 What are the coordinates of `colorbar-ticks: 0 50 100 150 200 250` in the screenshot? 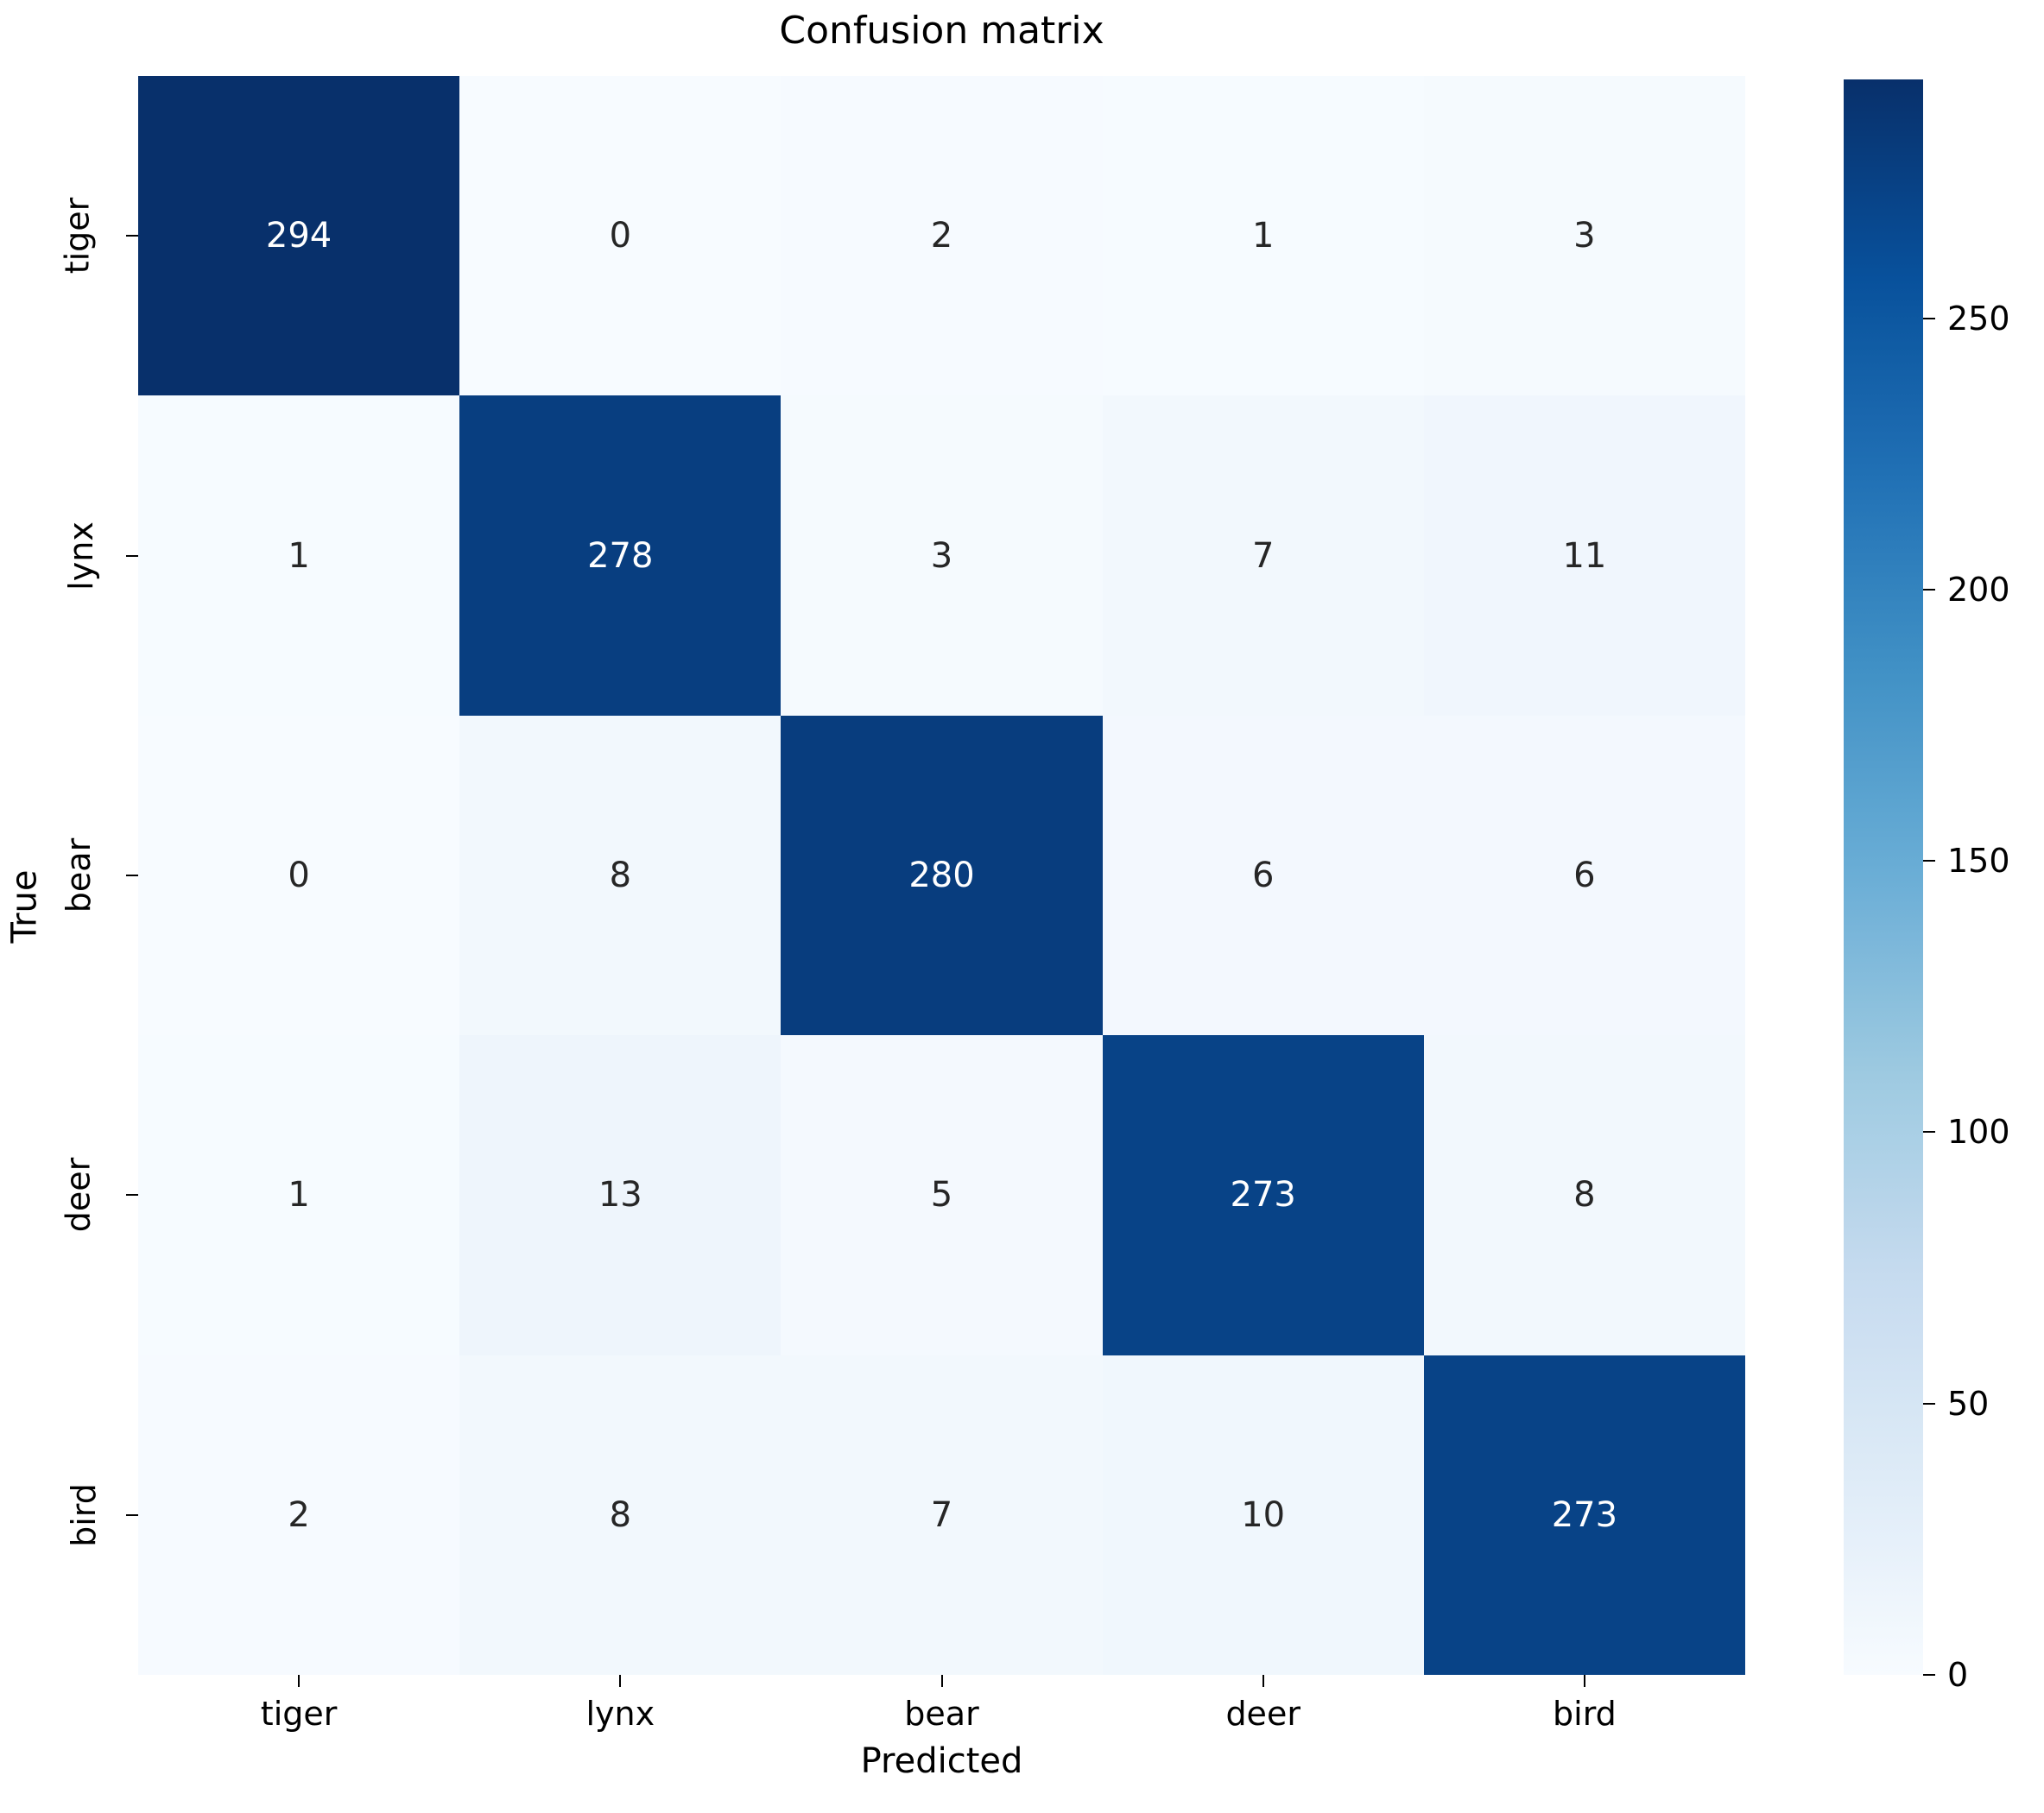 It's located at (1983, 885).